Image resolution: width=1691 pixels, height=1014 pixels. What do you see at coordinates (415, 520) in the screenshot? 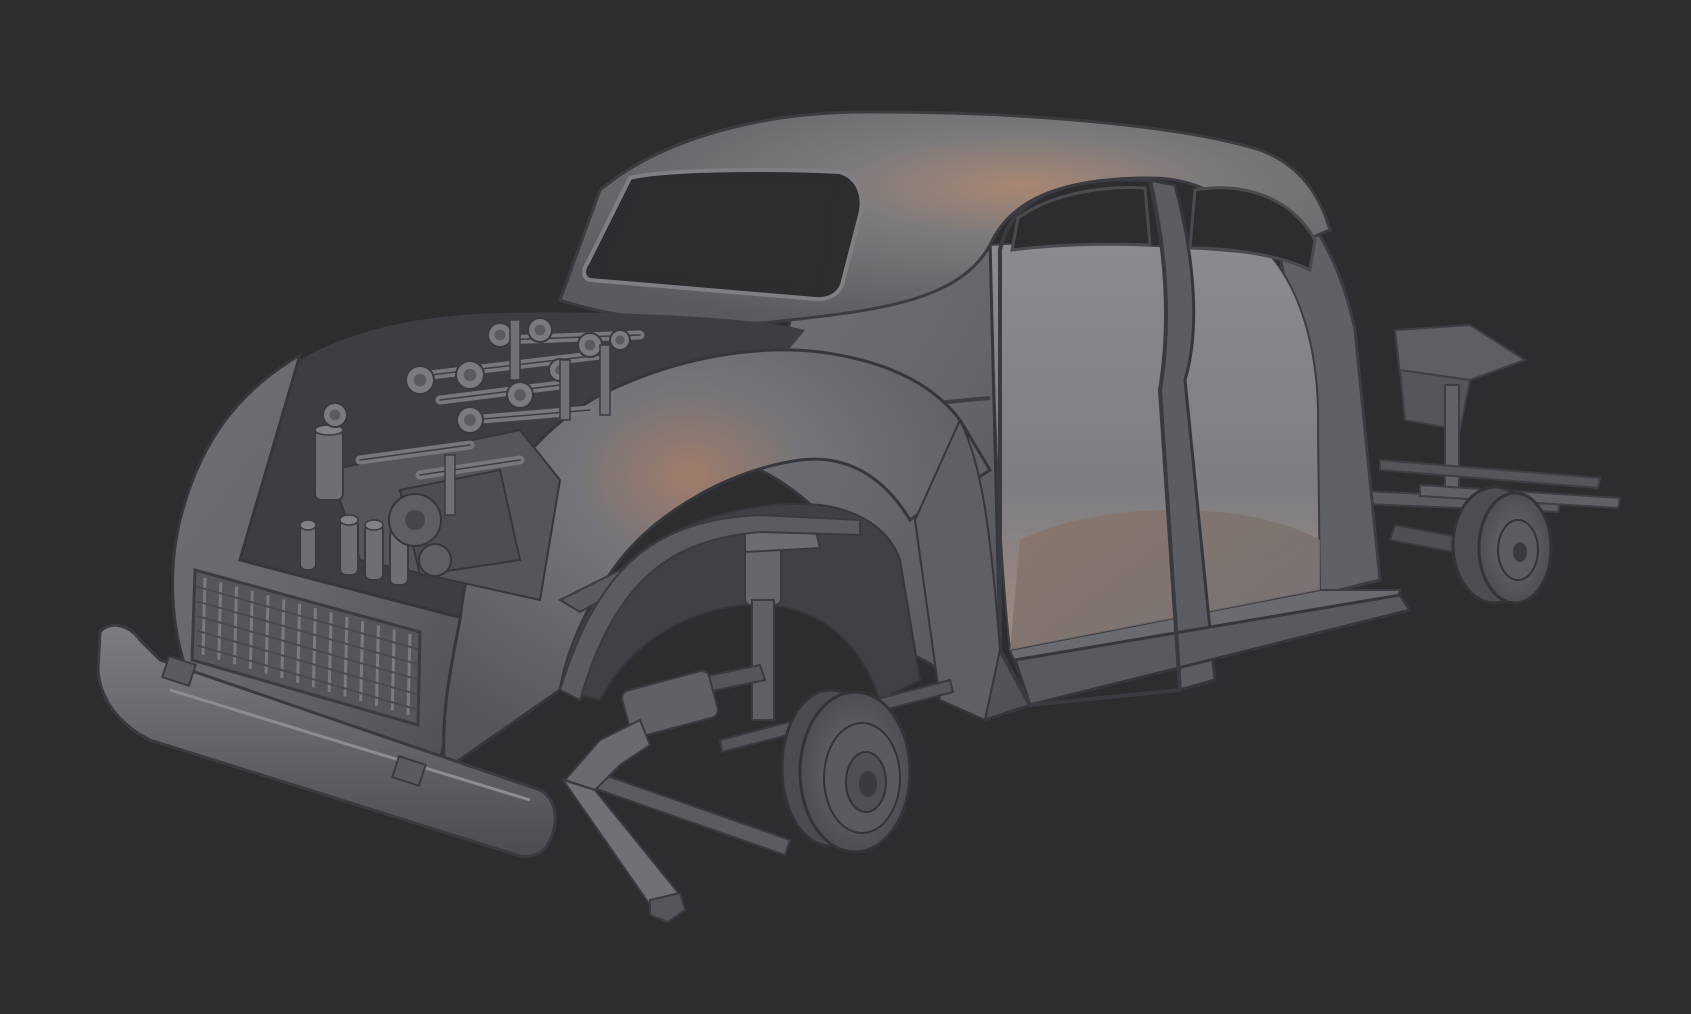
I see `engine-pulley-hub` at bounding box center [415, 520].